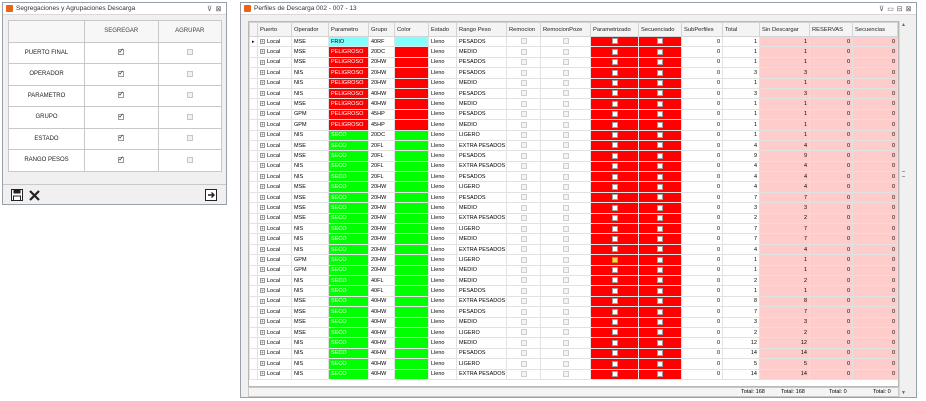  I want to click on table-row: + Local MSE SECO 20HW Lleno LIGERO 0 4 4 0 0, so click(573, 187).